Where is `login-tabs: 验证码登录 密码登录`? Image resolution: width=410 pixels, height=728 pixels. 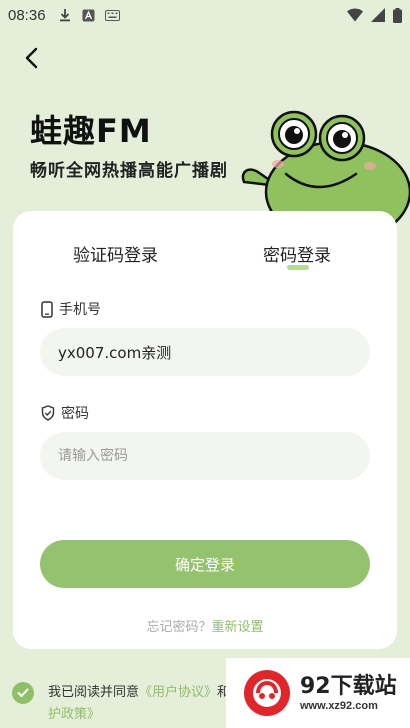 login-tabs: 验证码登录 密码登录 is located at coordinates (205, 256).